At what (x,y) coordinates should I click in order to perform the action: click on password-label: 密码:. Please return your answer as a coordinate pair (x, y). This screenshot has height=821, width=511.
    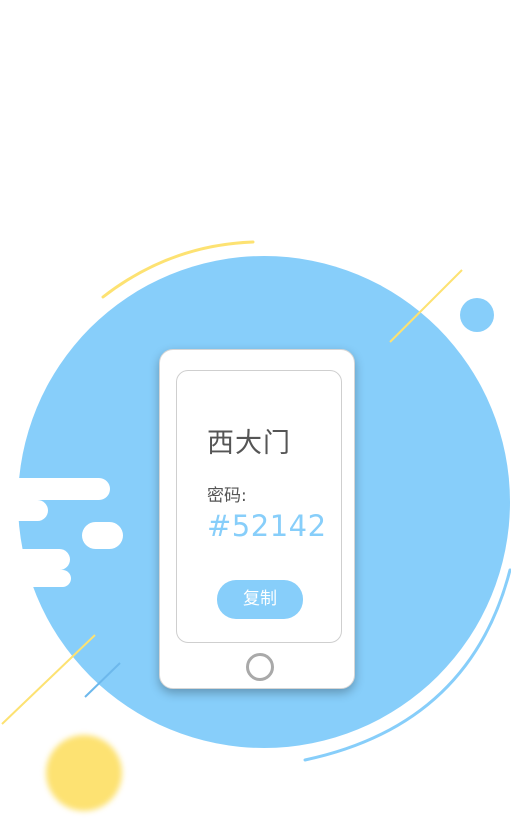
    Looking at the image, I should click on (227, 496).